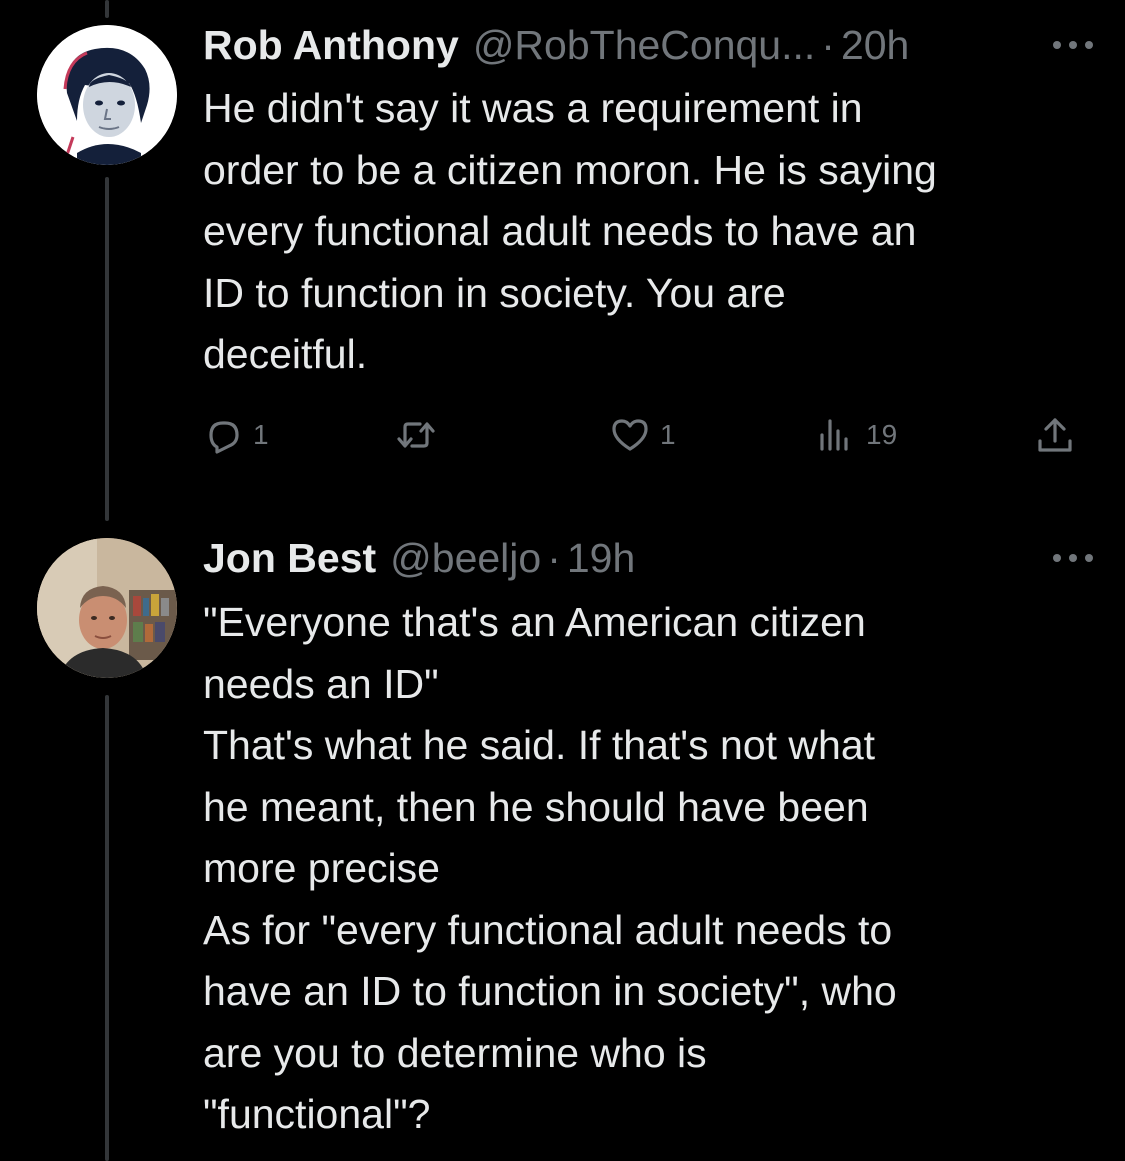  Describe the element at coordinates (317, 1114) in the screenshot. I see `text-line: "functional"?` at that location.